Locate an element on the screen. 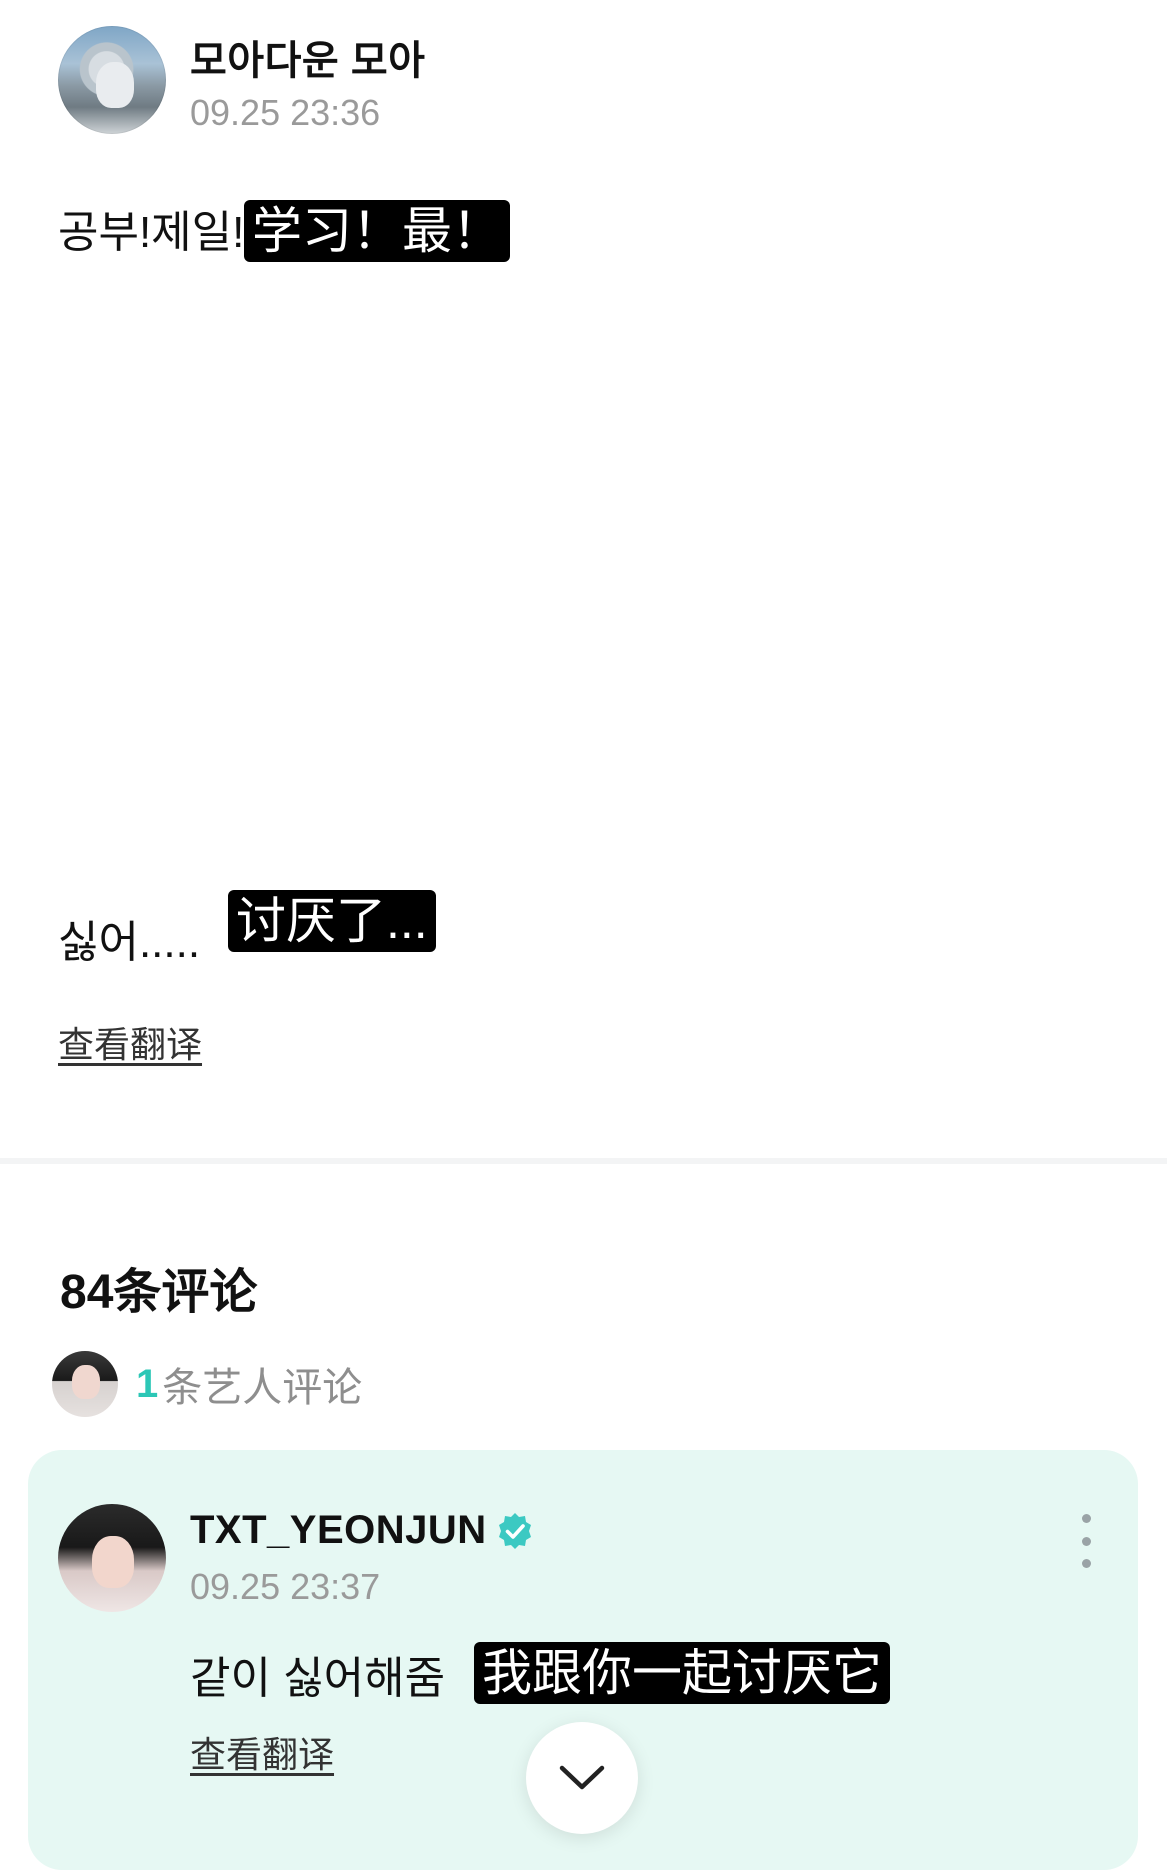 The height and width of the screenshot is (1870, 1167). verified-badge-icon is located at coordinates (514, 1530).